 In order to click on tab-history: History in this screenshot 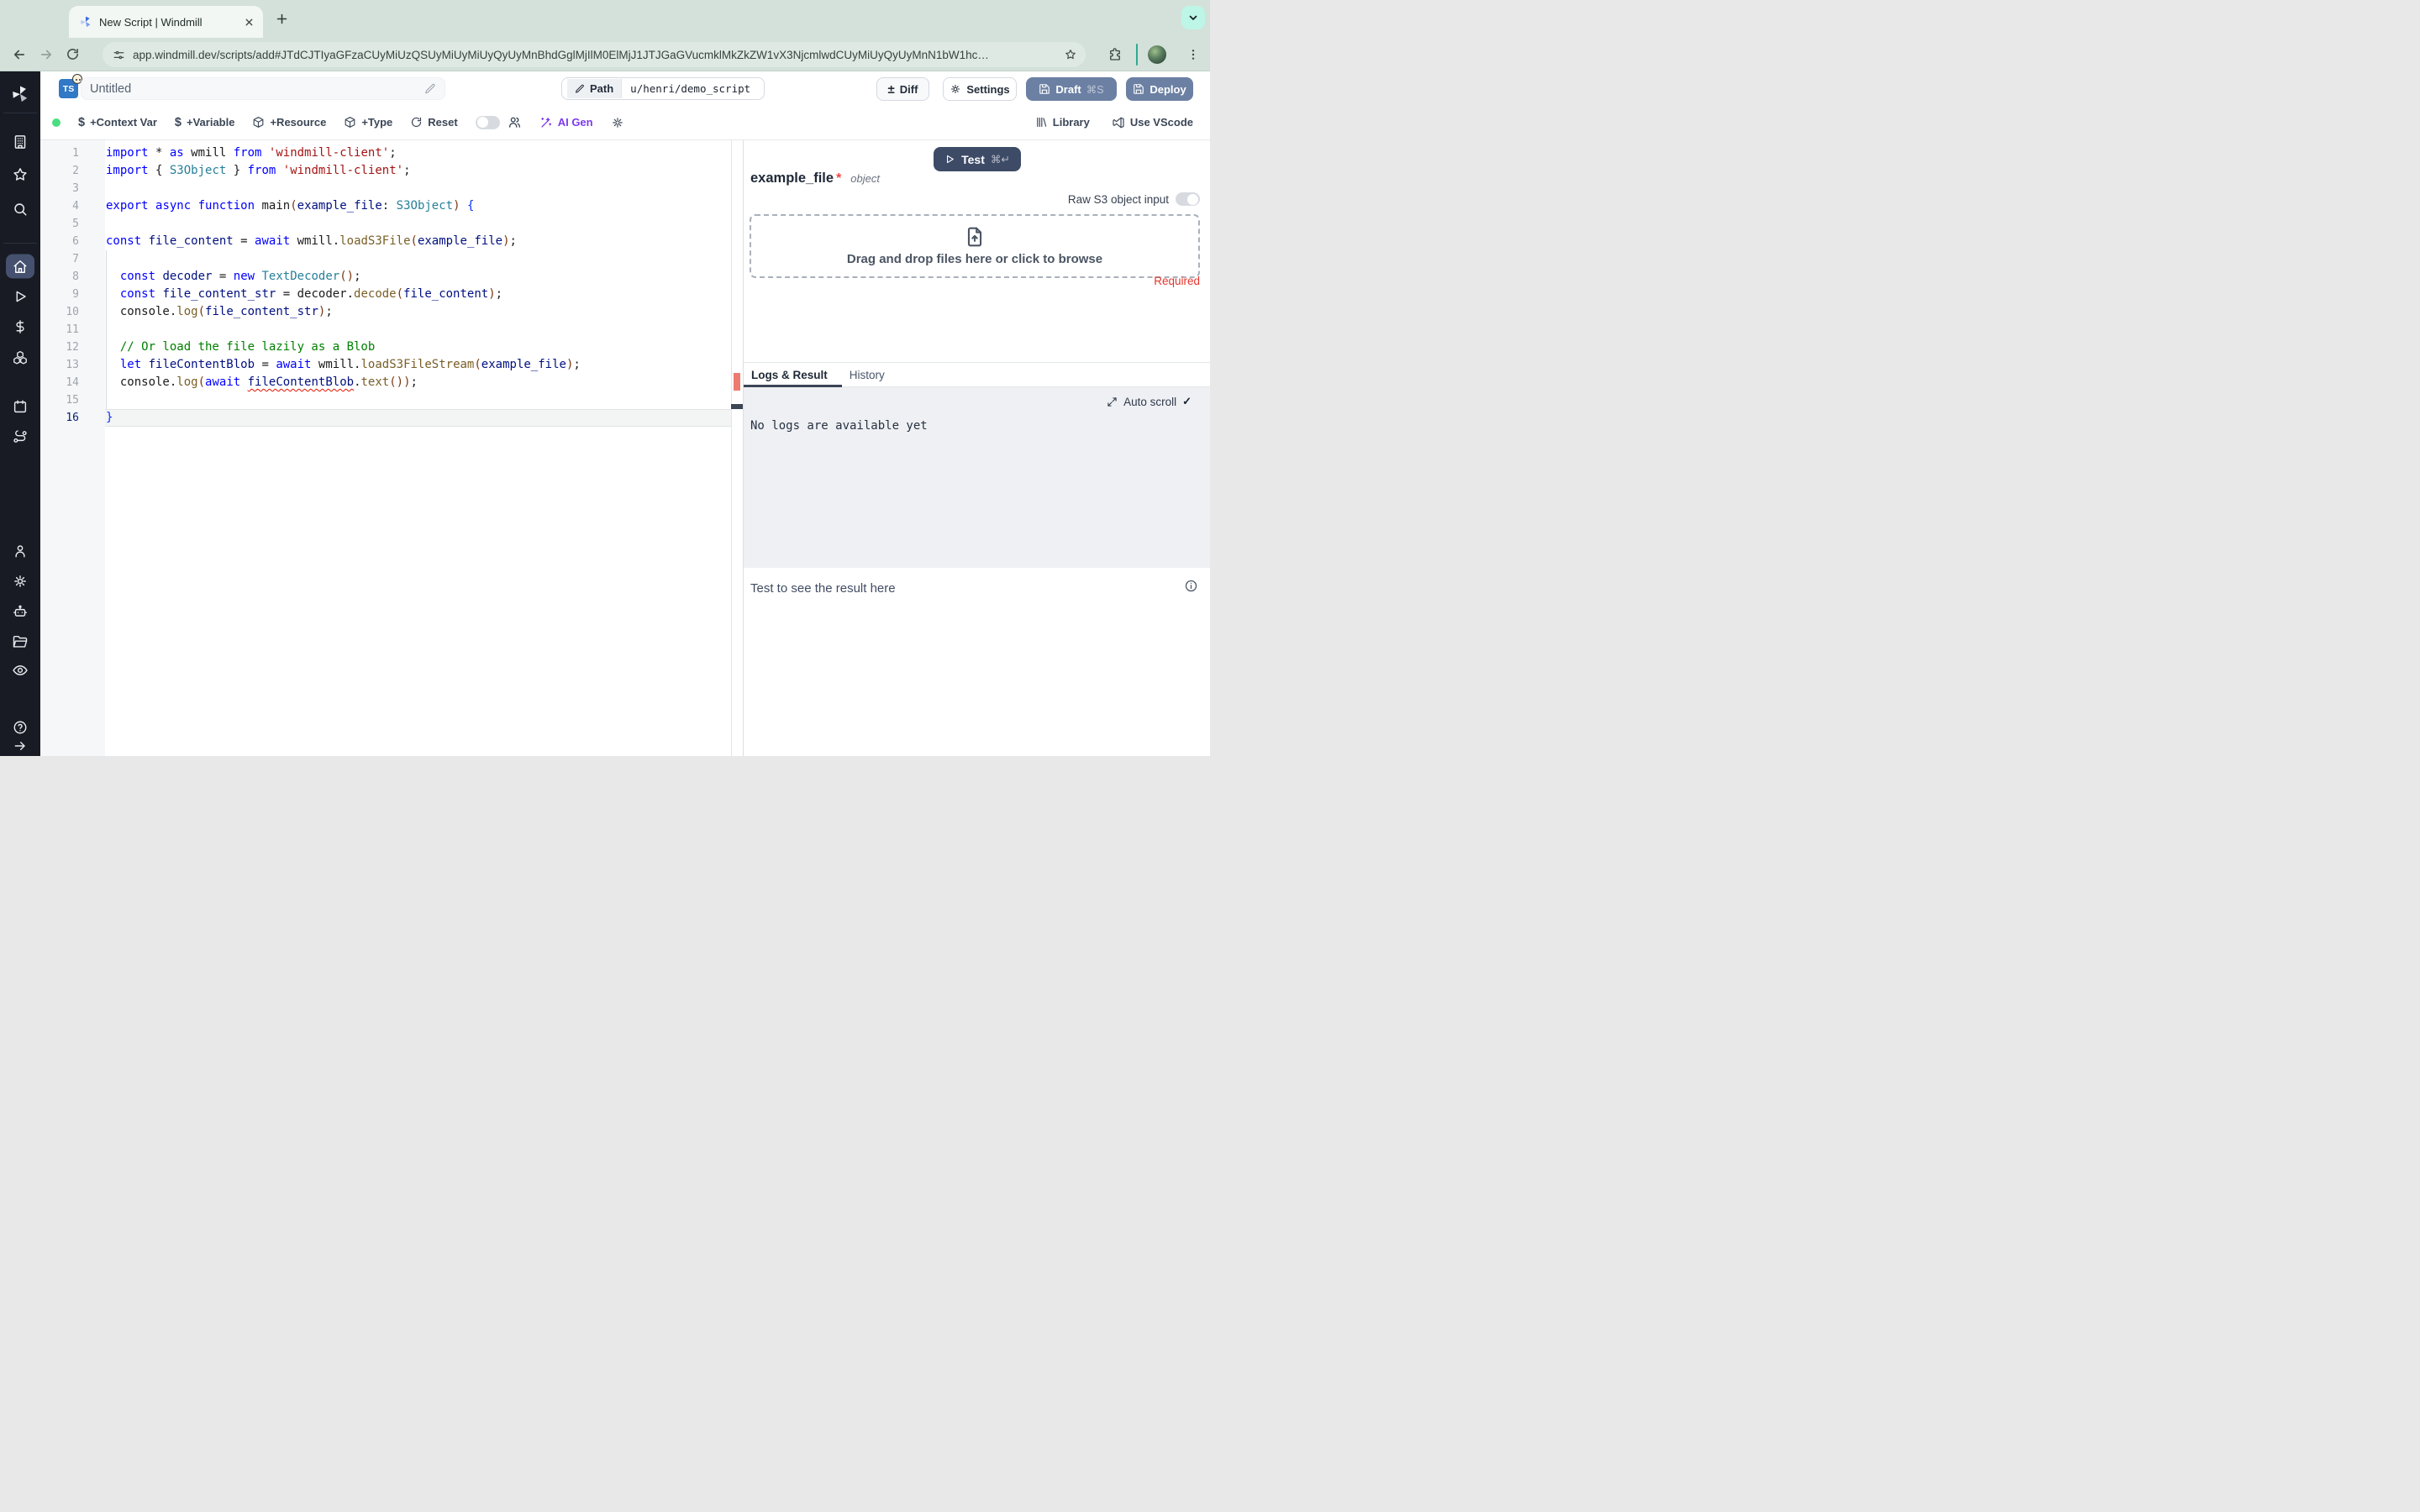, I will do `click(870, 374)`.